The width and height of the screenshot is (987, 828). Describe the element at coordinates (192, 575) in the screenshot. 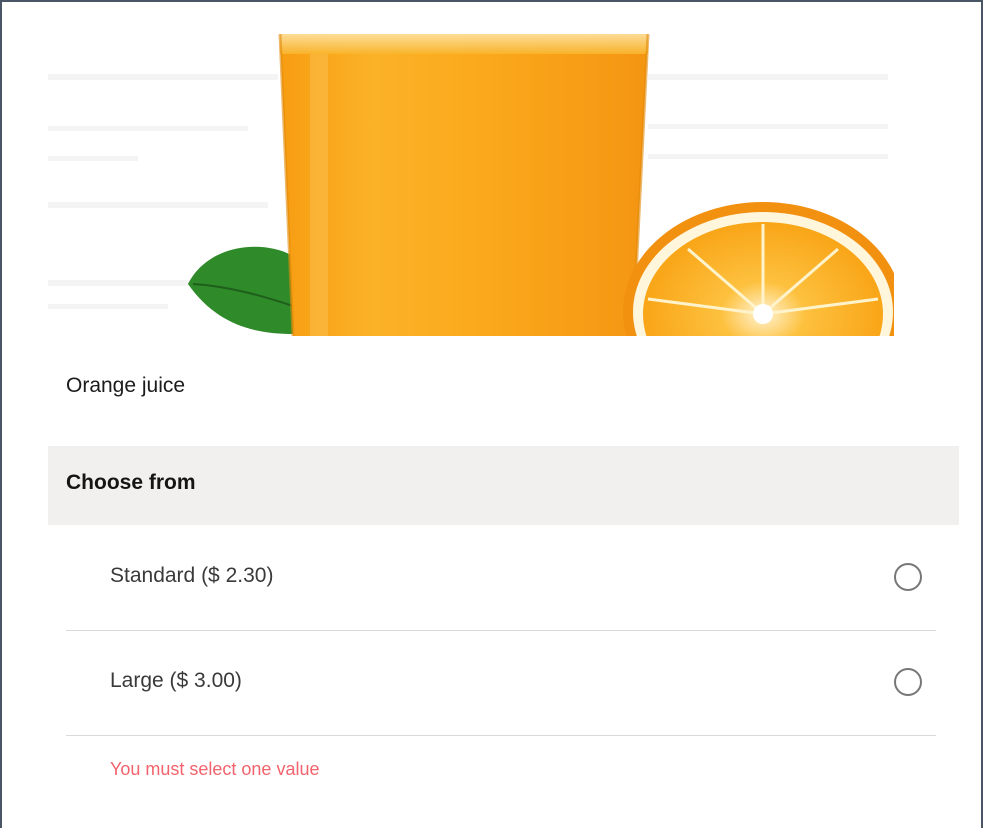

I see `option-standard-label: Standard ($ 2.30)` at that location.